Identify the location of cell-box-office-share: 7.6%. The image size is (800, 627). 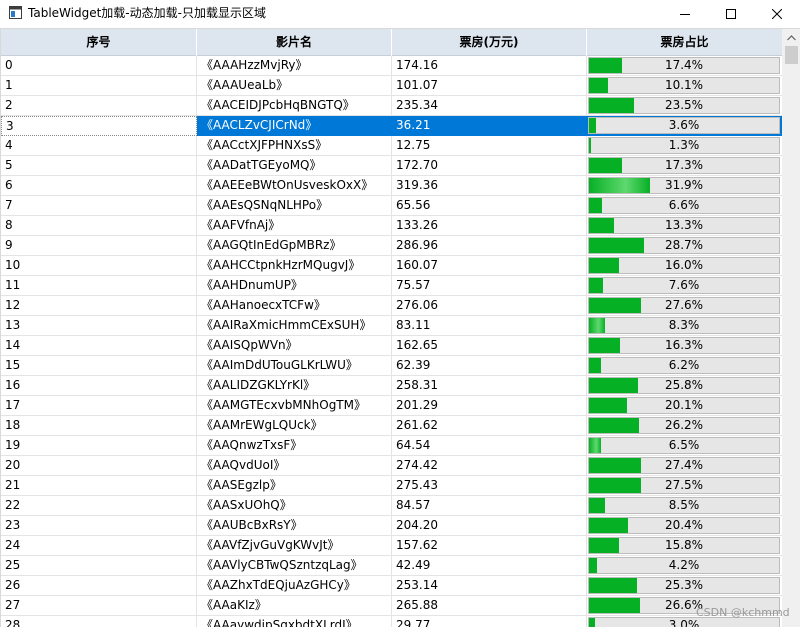
(684, 286).